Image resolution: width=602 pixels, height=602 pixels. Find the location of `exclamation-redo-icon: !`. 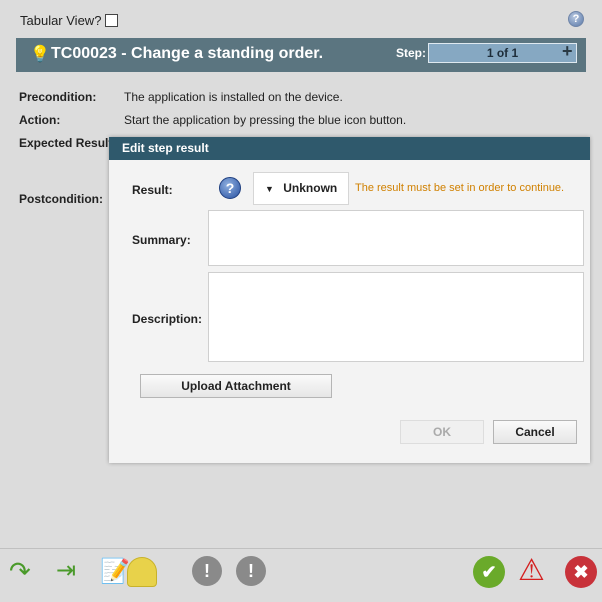

exclamation-redo-icon: ! is located at coordinates (251, 571).